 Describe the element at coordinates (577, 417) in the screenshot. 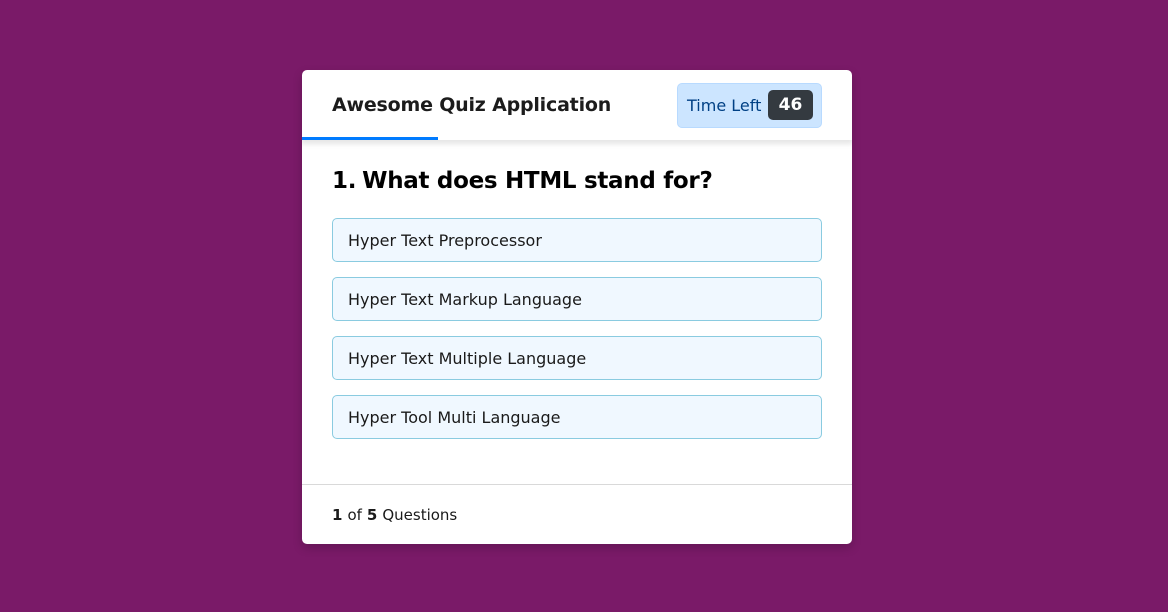

I see `option-4: Hyper Tool Multi Language` at that location.